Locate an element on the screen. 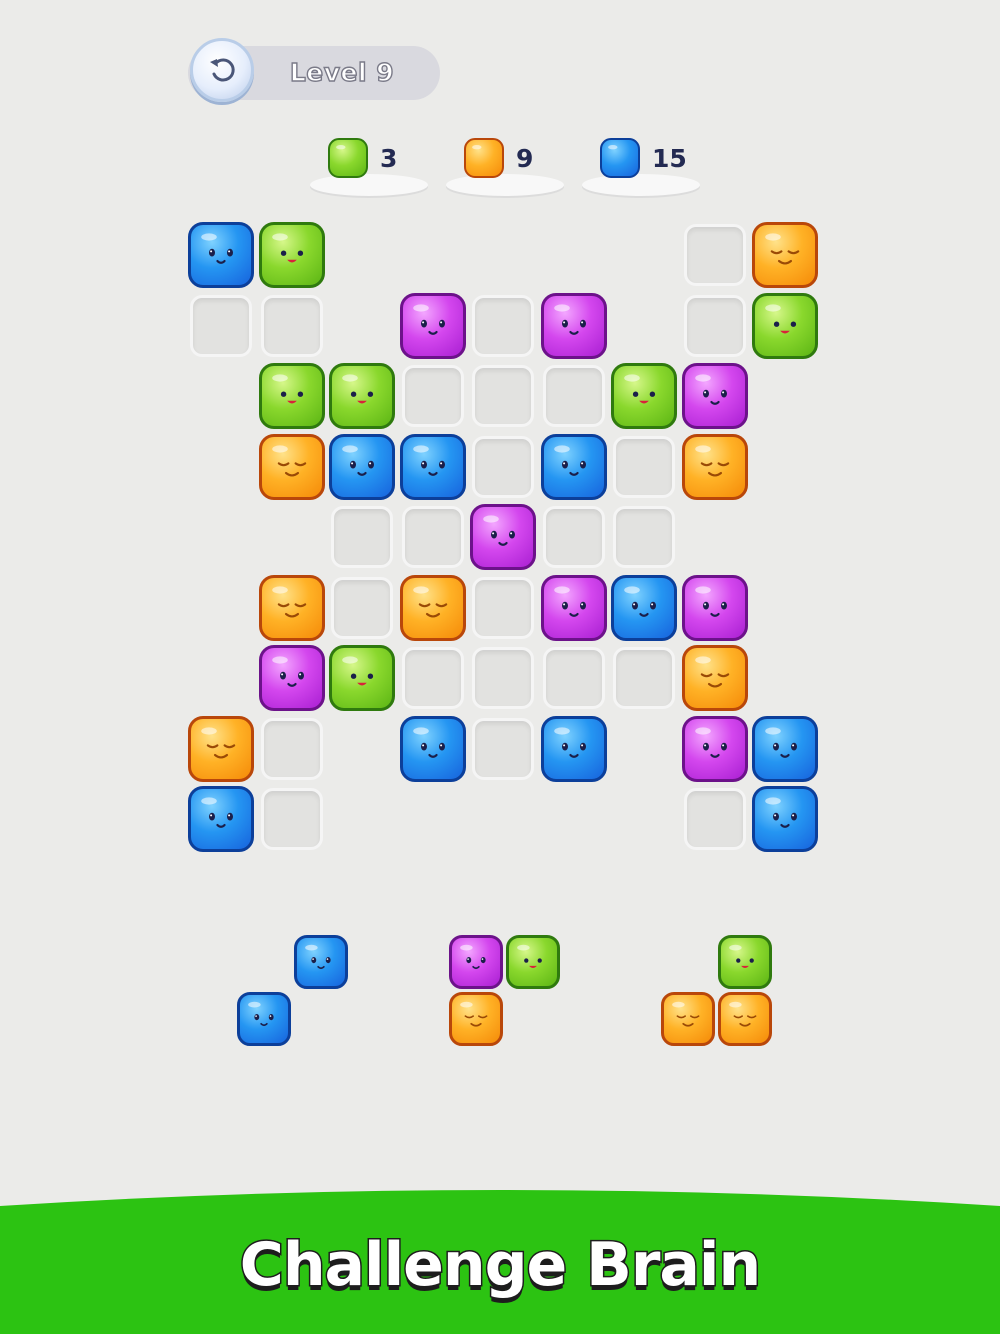 This screenshot has width=1000, height=1334. banner-title: Challenge Brain is located at coordinates (500, 1265).